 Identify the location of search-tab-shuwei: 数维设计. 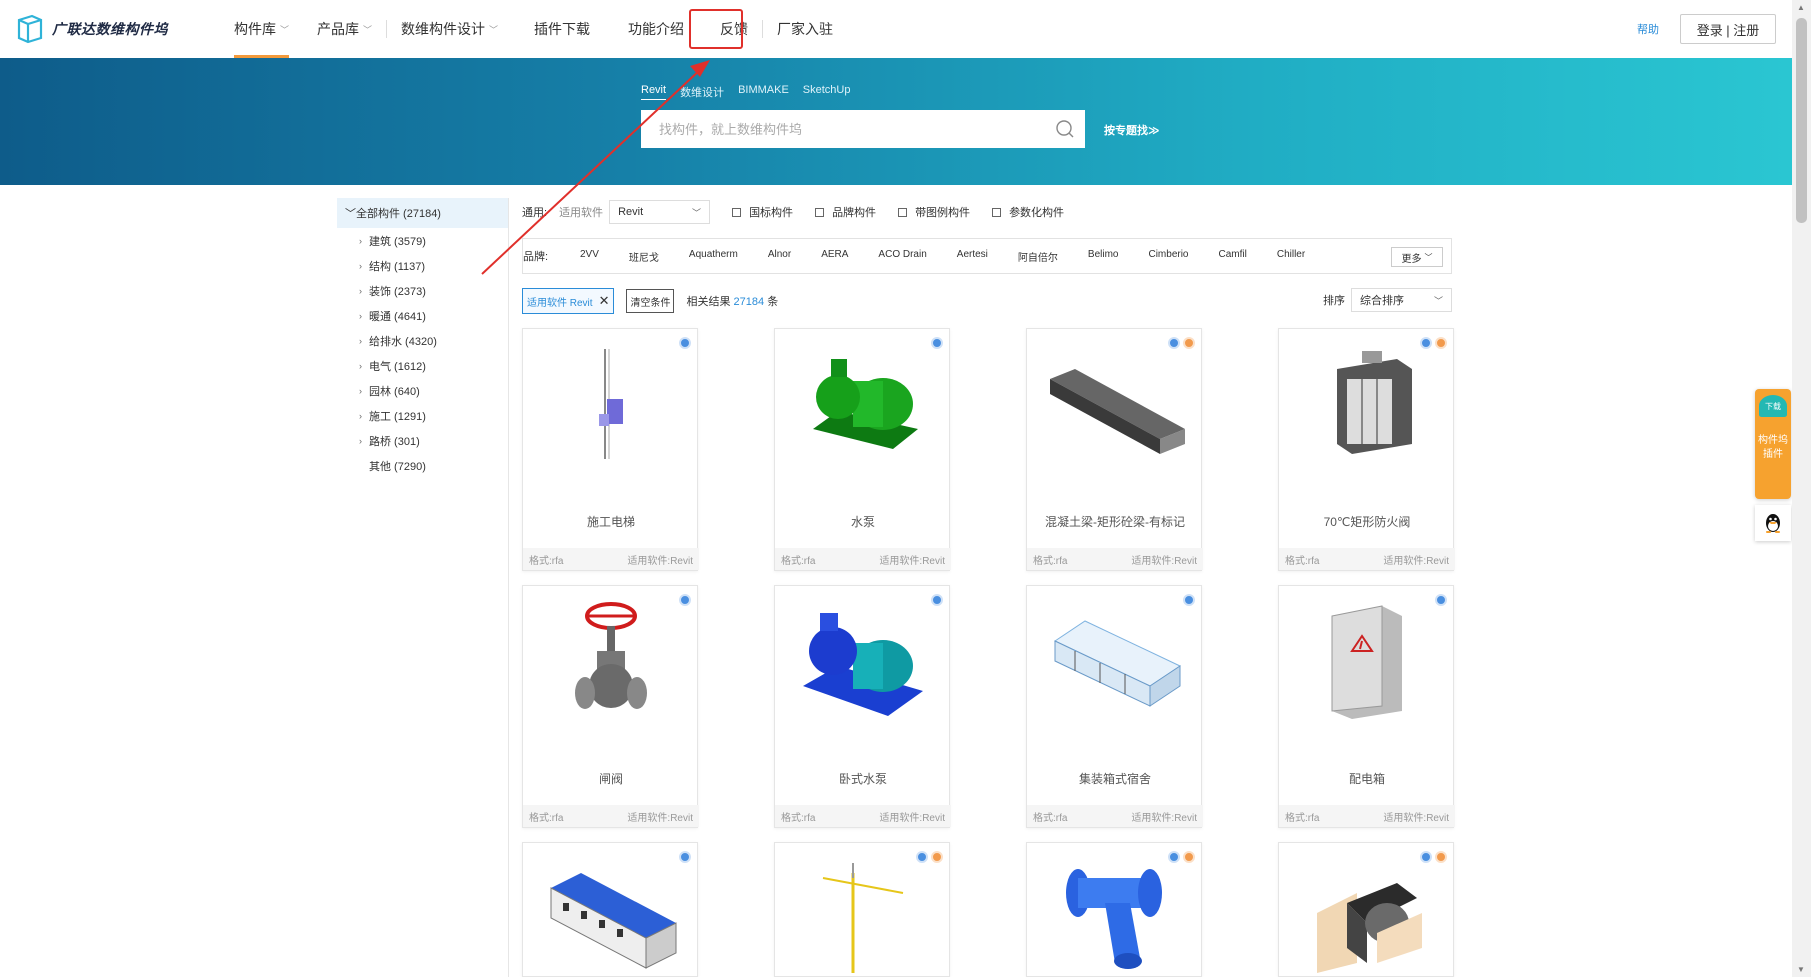
(702, 92).